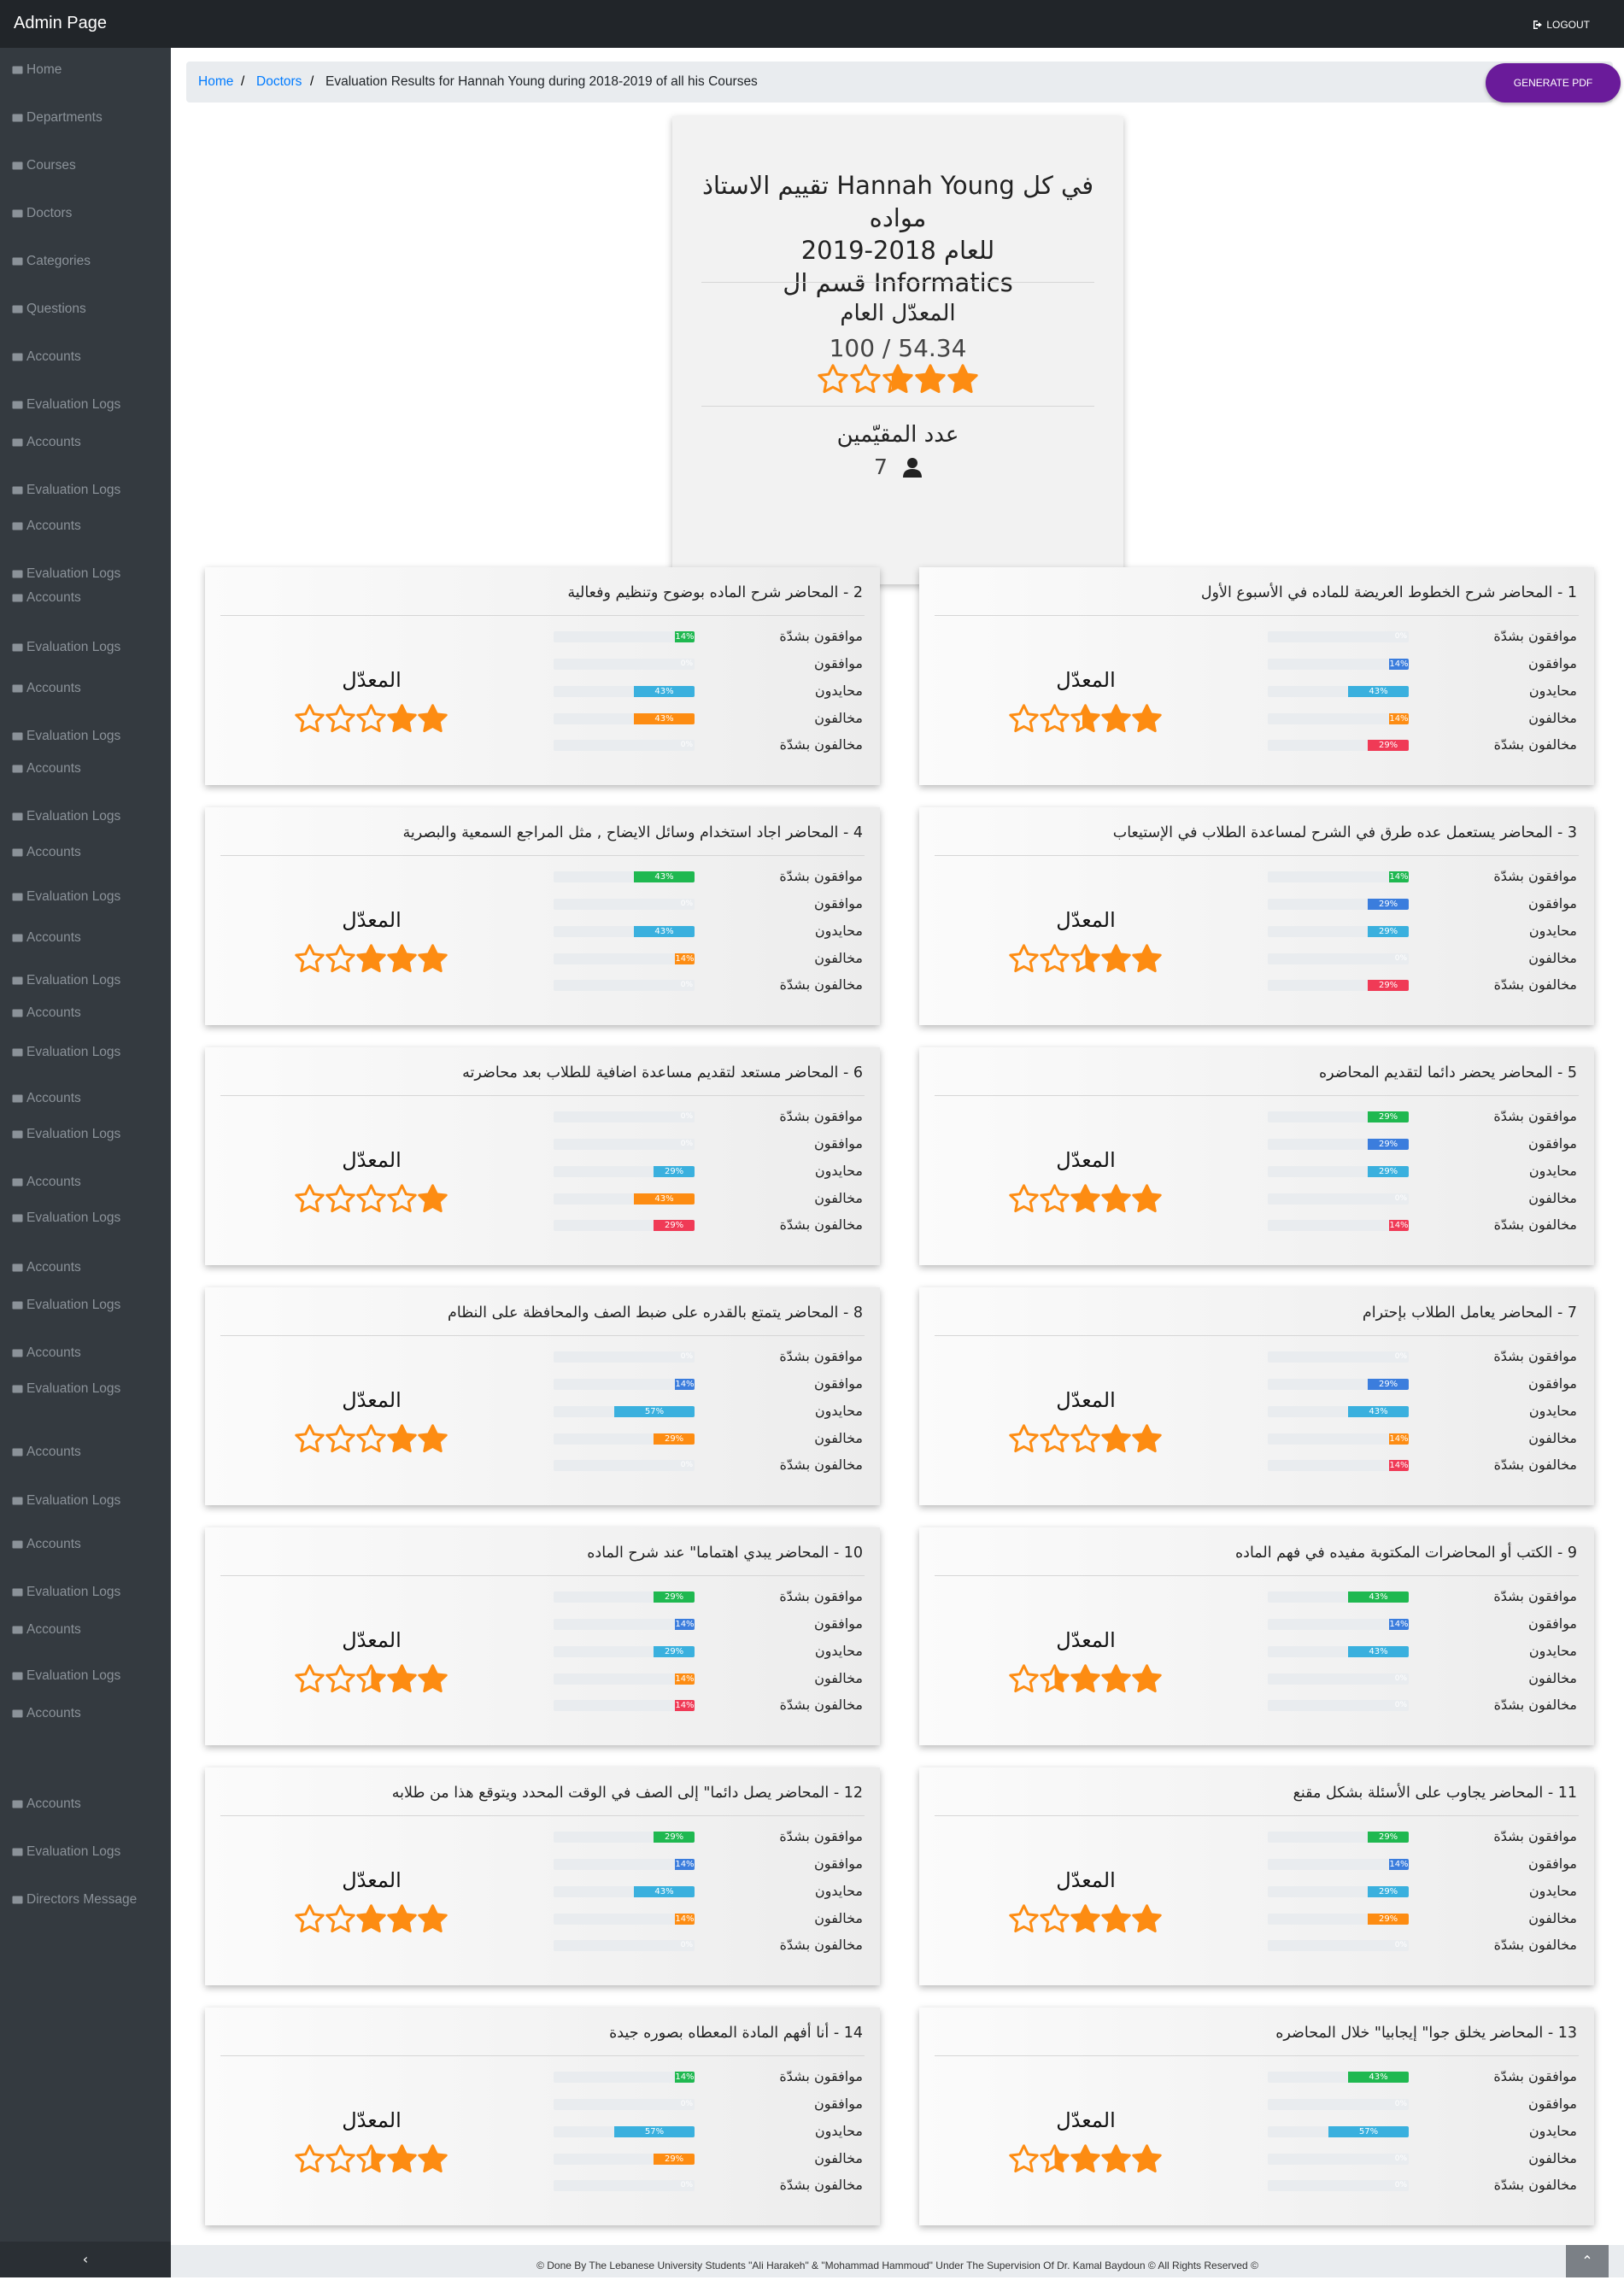 The height and width of the screenshot is (2286, 1624). What do you see at coordinates (17, 1900) in the screenshot?
I see `envelope-icon` at bounding box center [17, 1900].